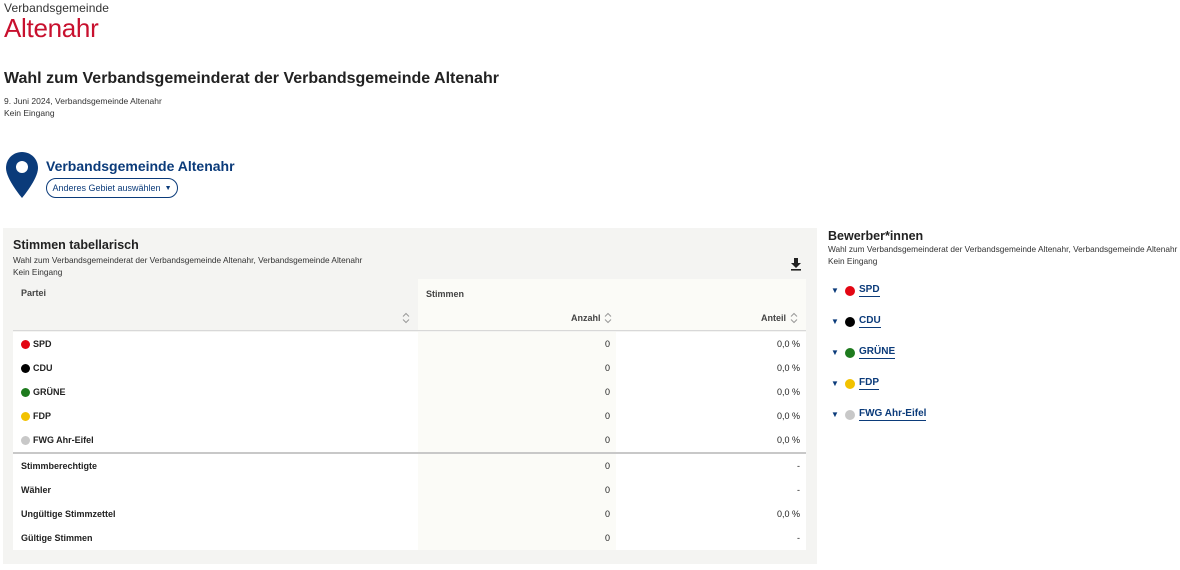 The width and height of the screenshot is (1180, 570). Describe the element at coordinates (22, 175) in the screenshot. I see `map-pin-icon` at that location.